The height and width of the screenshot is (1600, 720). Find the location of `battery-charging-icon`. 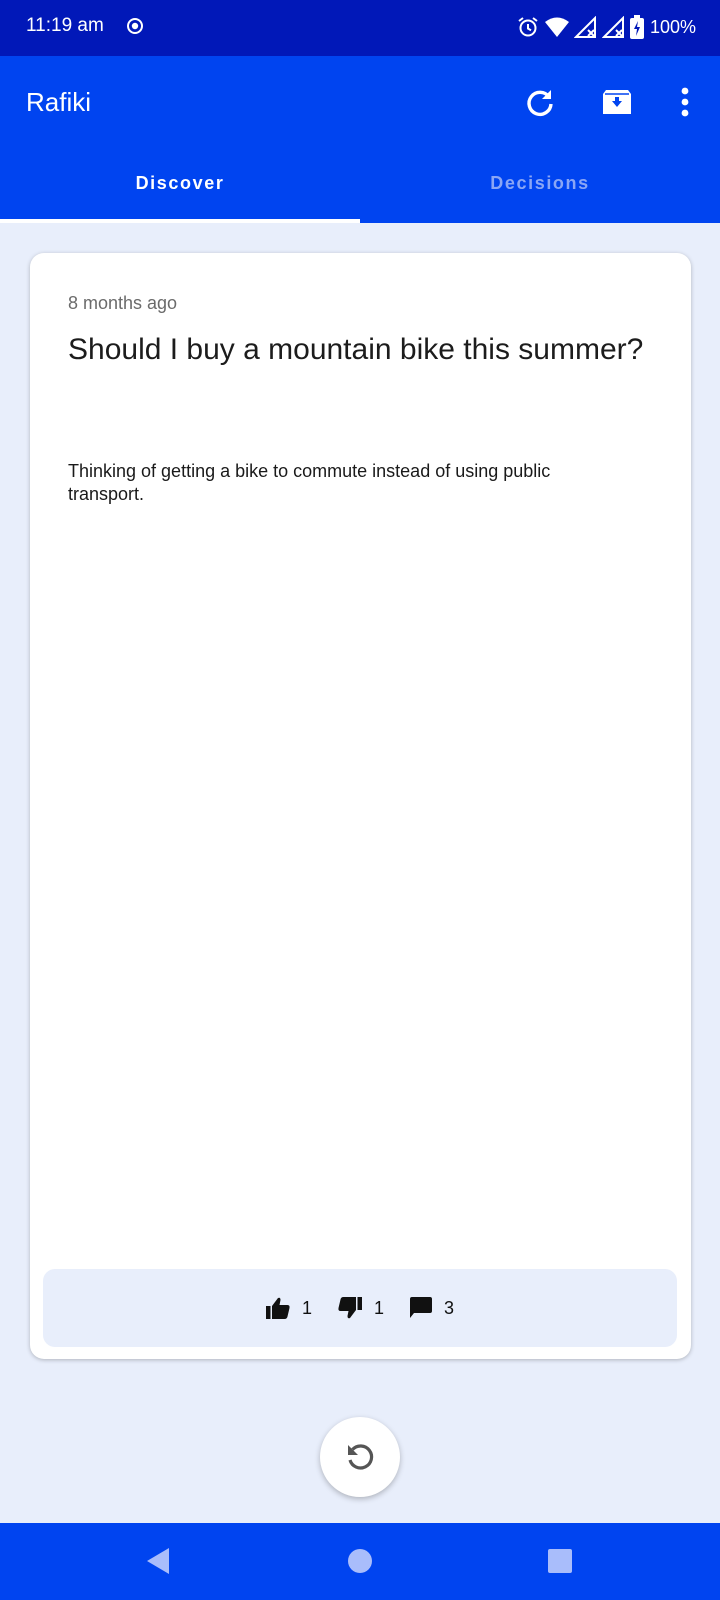

battery-charging-icon is located at coordinates (636, 27).